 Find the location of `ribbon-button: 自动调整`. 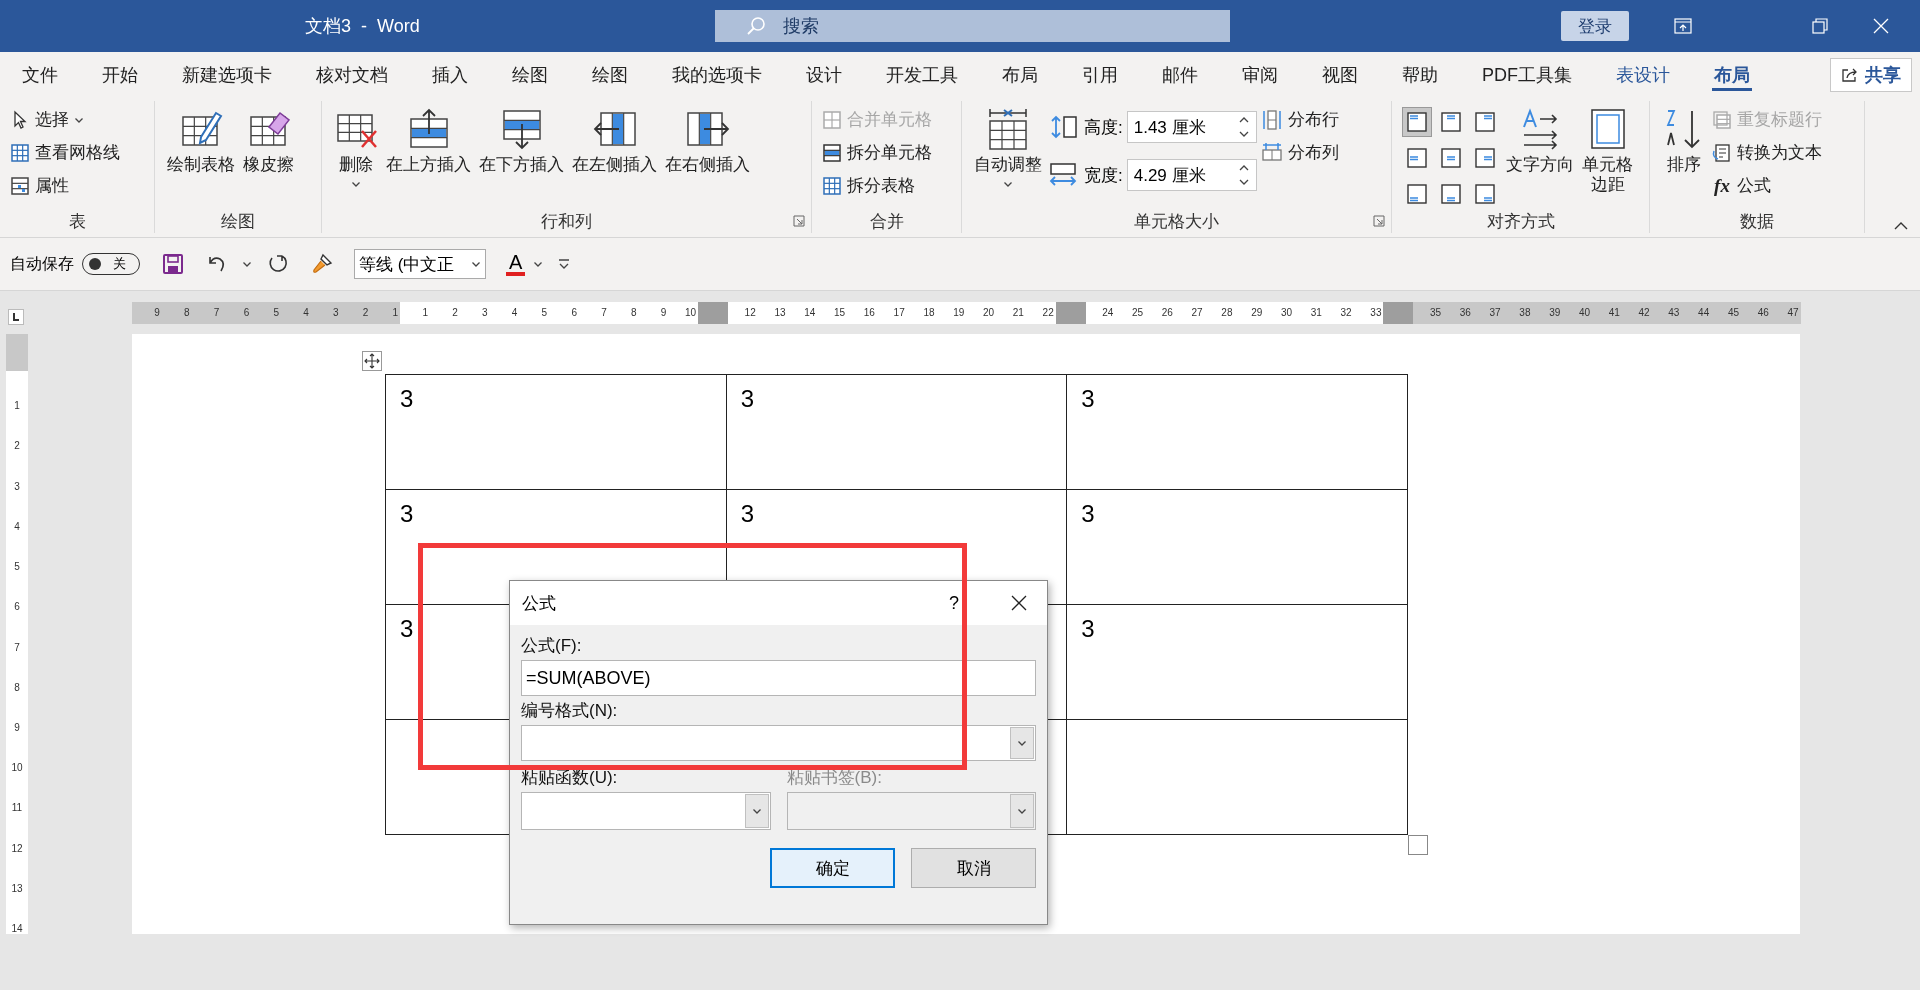

ribbon-button: 自动调整 is located at coordinates (1008, 148).